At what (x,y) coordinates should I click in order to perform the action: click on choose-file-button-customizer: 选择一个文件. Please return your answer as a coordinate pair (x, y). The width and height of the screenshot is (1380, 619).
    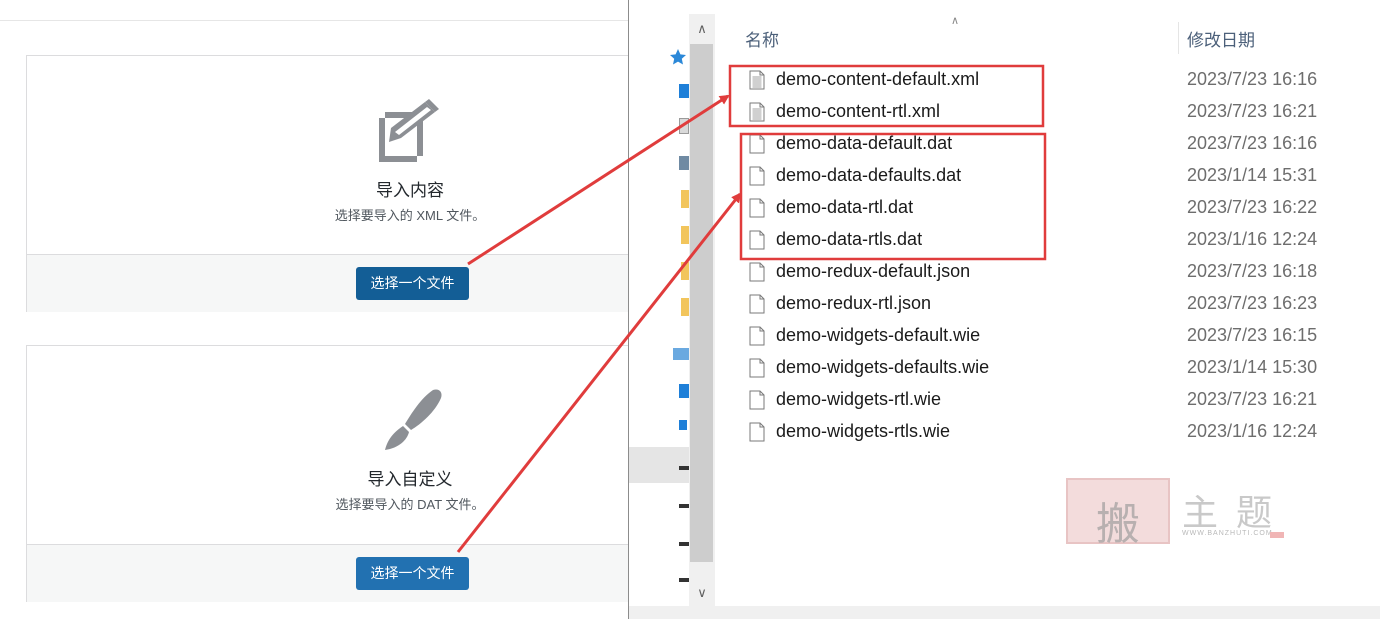
    Looking at the image, I should click on (412, 573).